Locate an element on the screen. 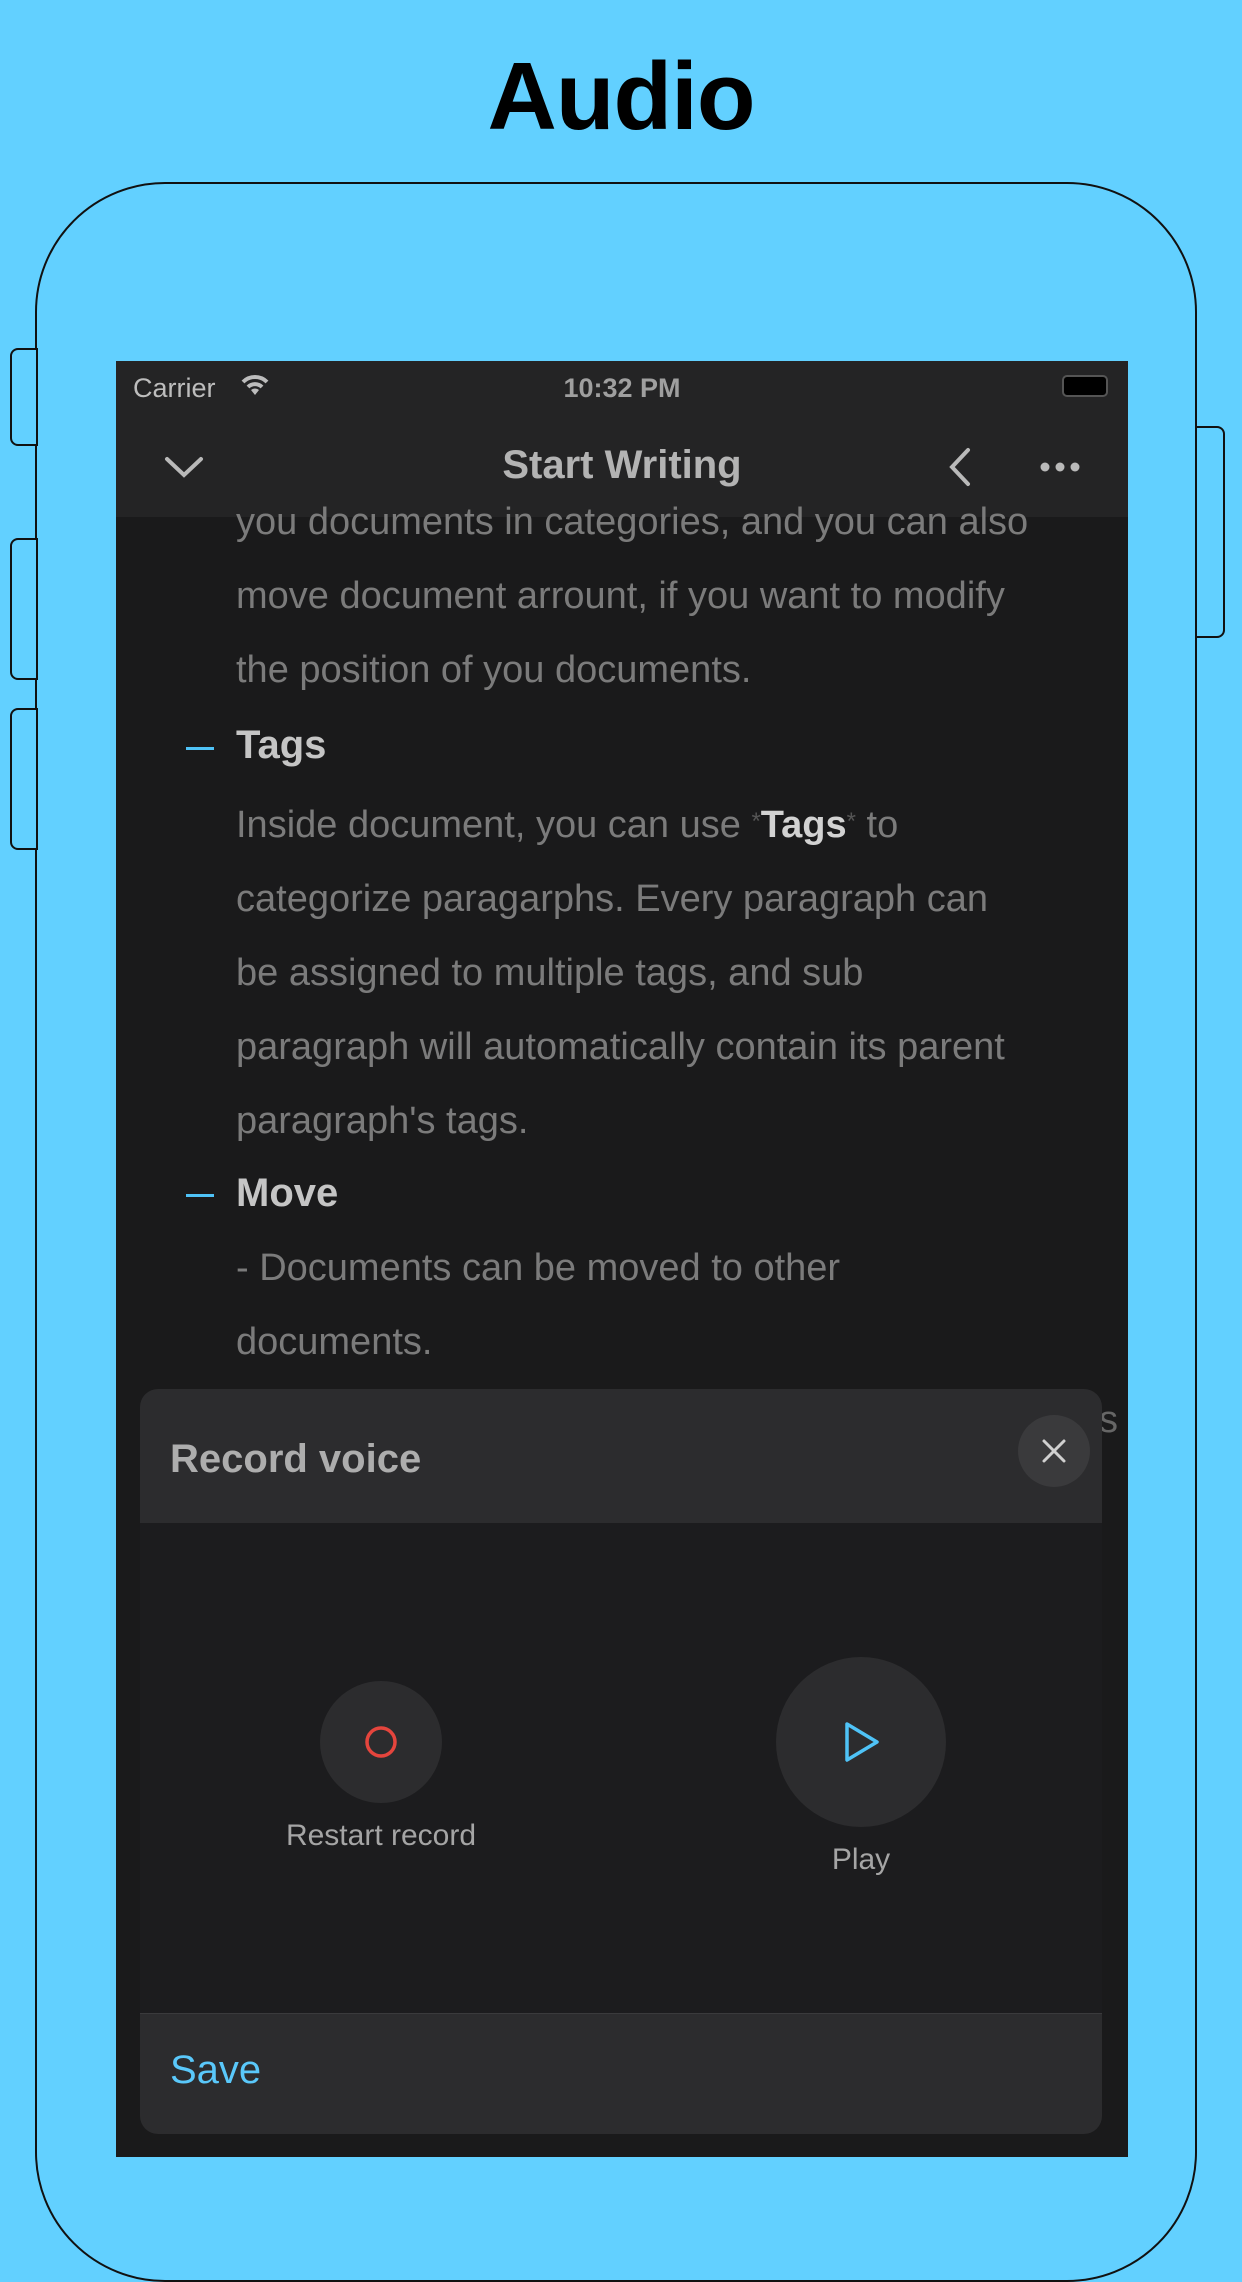  restart-record-label: Restart record is located at coordinates (381, 1835).